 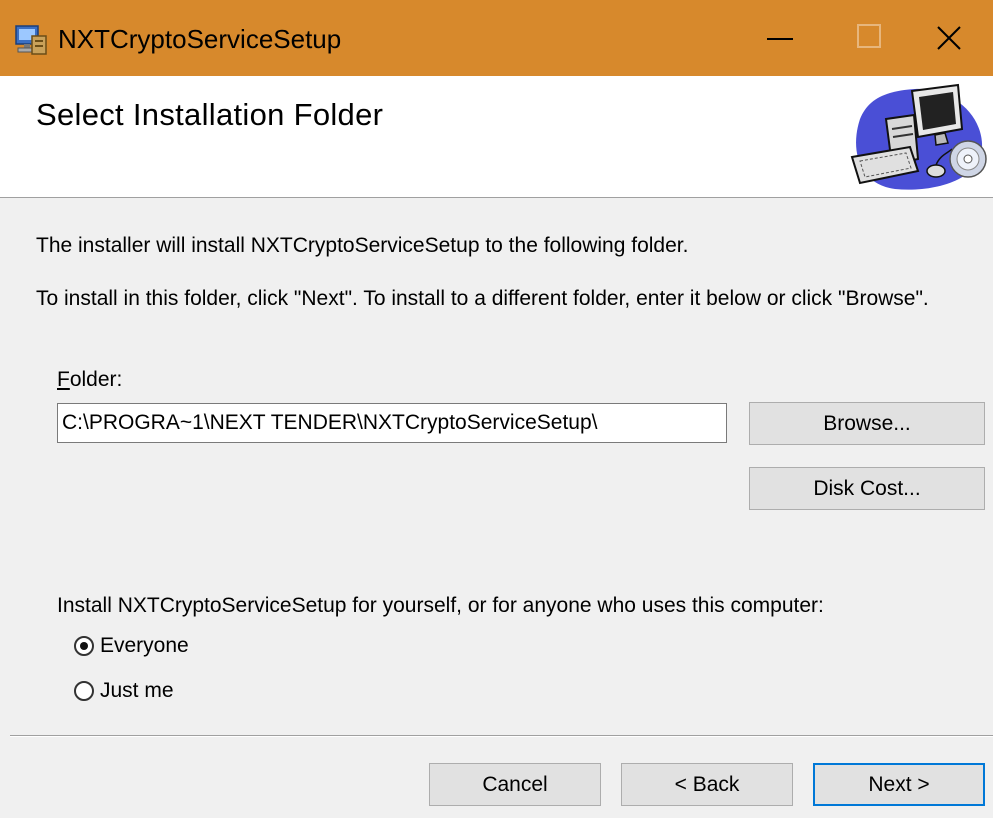 I want to click on close-icon, so click(x=949, y=38).